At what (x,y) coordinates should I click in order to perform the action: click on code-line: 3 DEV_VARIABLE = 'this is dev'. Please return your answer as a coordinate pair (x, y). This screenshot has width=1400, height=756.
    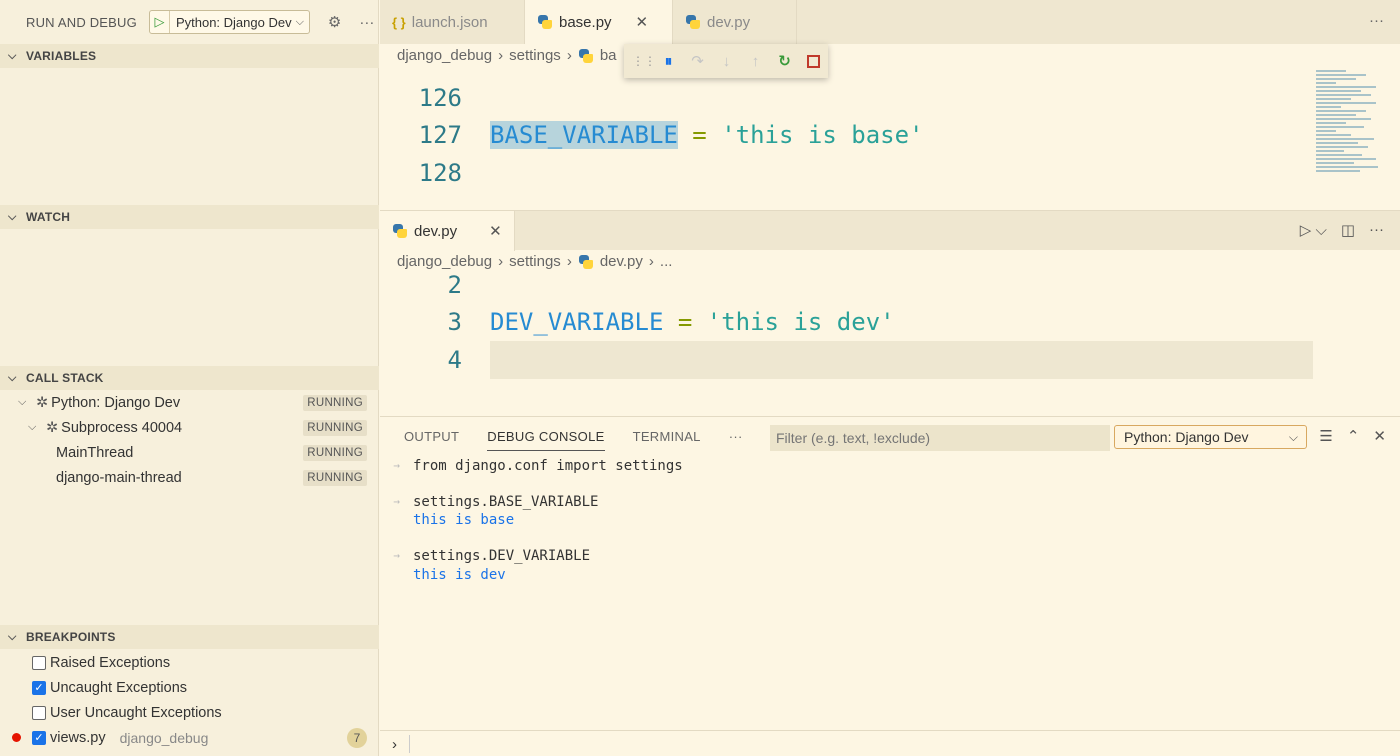
    Looking at the image, I should click on (637, 322).